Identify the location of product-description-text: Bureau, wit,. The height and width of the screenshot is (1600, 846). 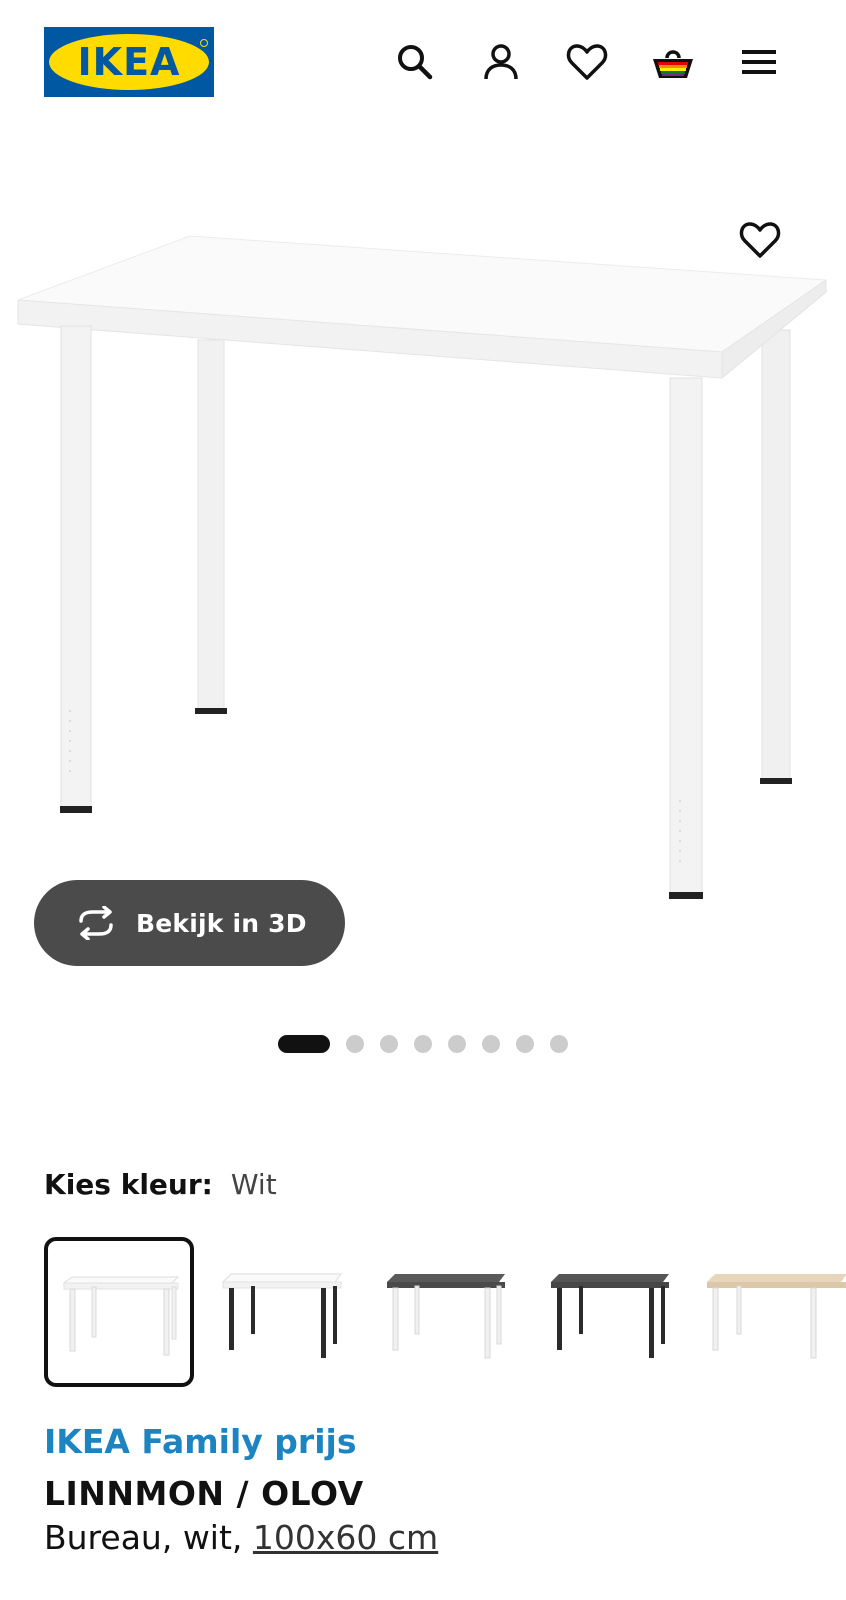
(148, 1537).